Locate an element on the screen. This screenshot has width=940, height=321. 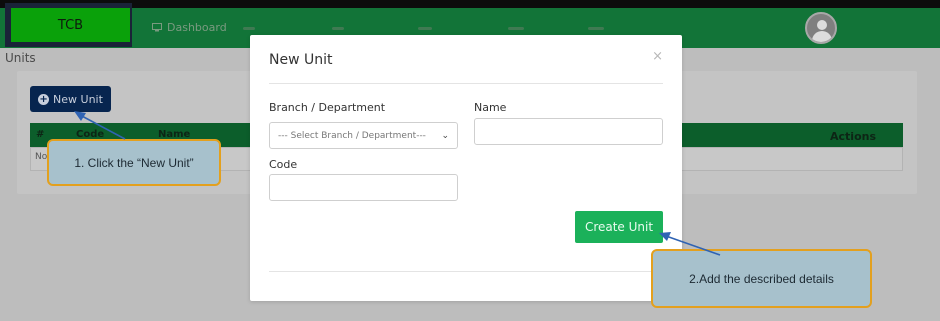
branch-department-placeholder: --- Select Branch / Department--- is located at coordinates (352, 135).